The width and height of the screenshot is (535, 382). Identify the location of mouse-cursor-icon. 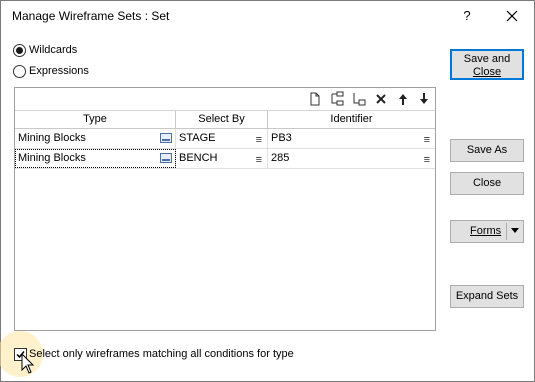
(28, 363).